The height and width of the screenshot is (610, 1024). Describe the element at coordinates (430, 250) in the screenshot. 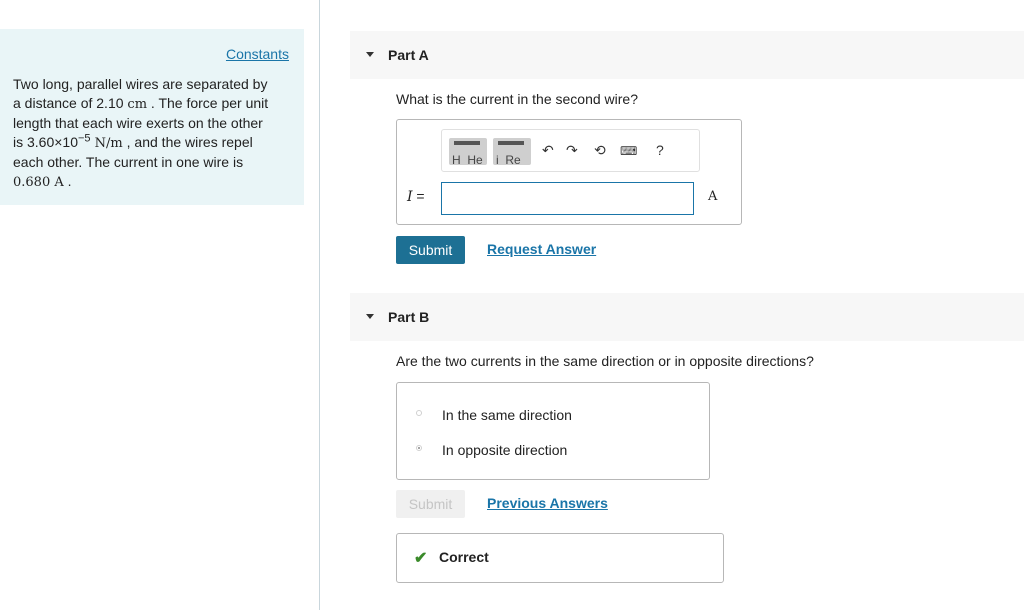

I see `part-a-submit-button: Submit` at that location.